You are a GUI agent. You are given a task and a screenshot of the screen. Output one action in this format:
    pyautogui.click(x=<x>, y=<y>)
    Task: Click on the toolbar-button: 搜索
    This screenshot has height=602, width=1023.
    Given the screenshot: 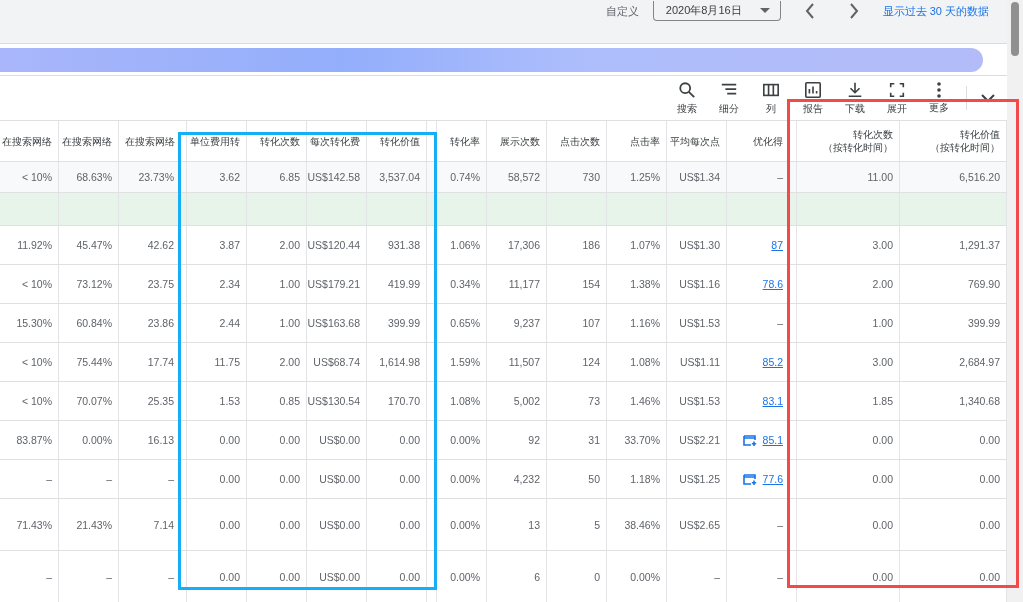 What is the action you would take?
    pyautogui.click(x=687, y=98)
    